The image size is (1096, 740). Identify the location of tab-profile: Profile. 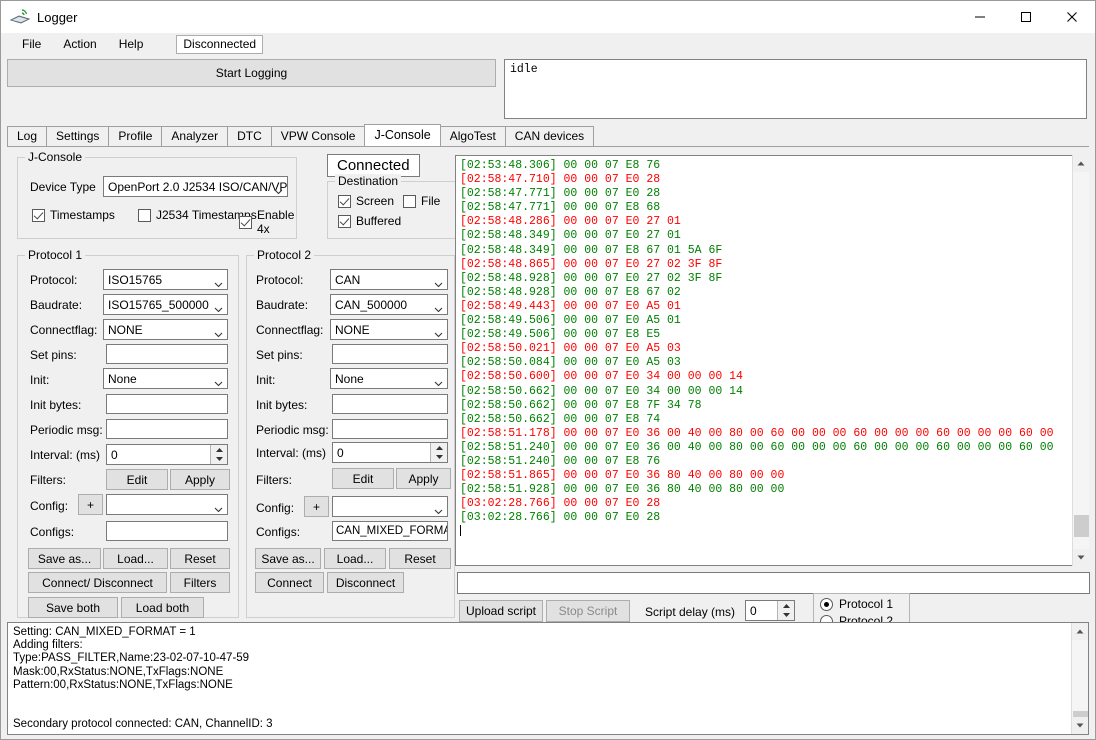
(135, 136).